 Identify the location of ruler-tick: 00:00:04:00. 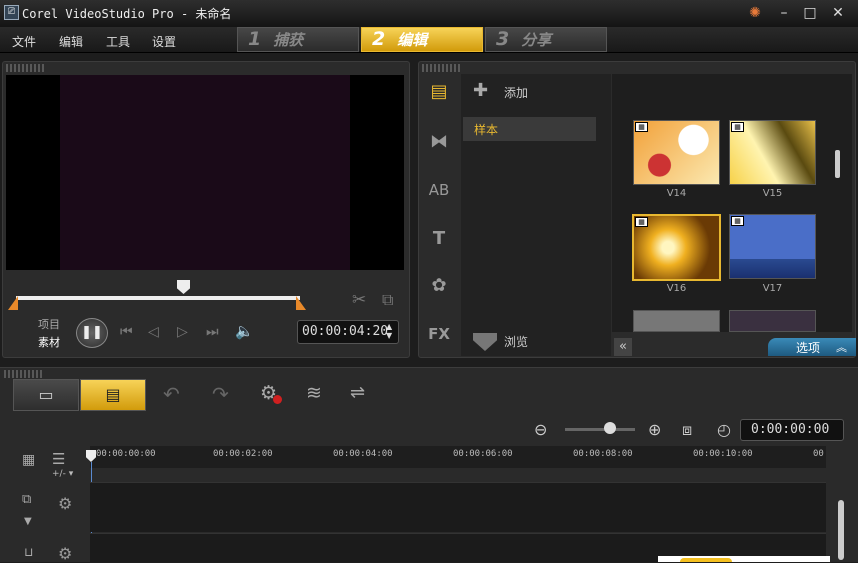
(363, 454).